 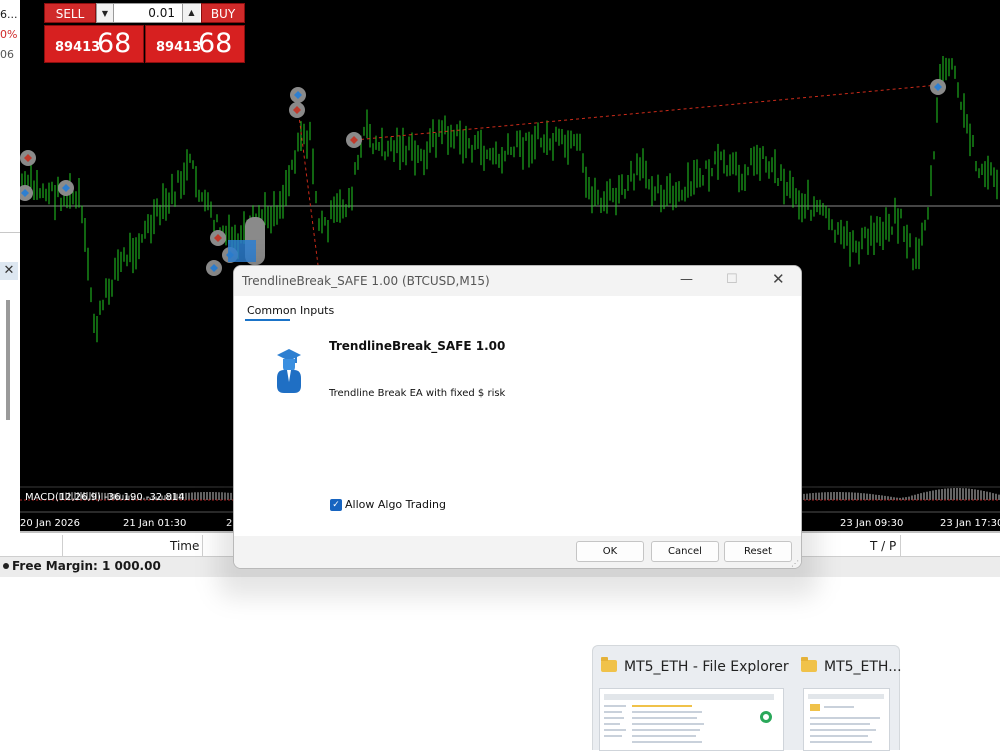 I want to click on buy-price-button: 89413 68, so click(x=195, y=44).